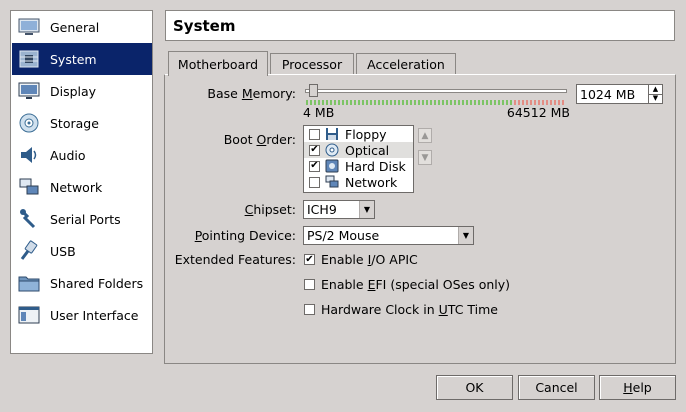 Image resolution: width=686 pixels, height=412 pixels. What do you see at coordinates (309, 284) in the screenshot?
I see `efi-checkbox` at bounding box center [309, 284].